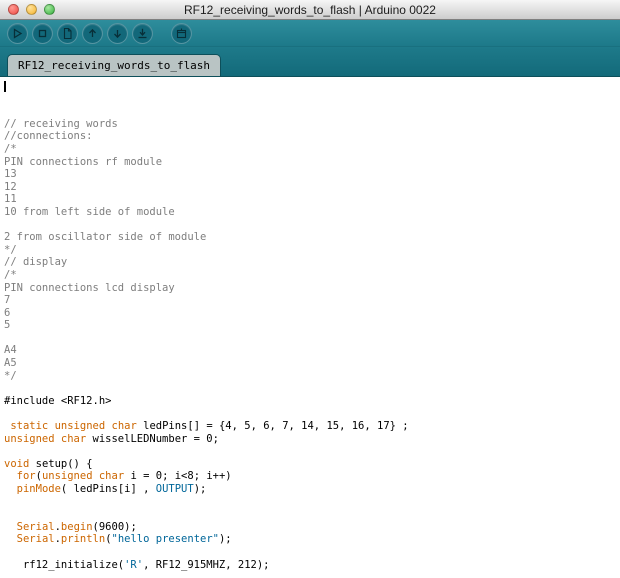 The height and width of the screenshot is (578, 620). Describe the element at coordinates (124, 539) in the screenshot. I see `code-line: Serial.println("hello presenter");` at that location.